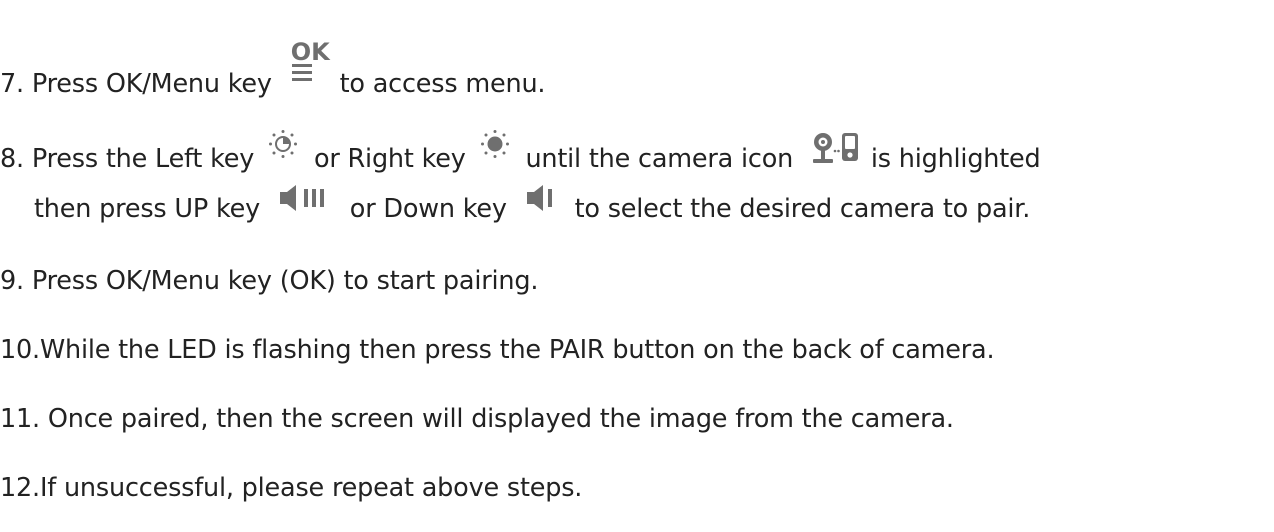  I want to click on ok-menu-icon: OK, so click(309, 65).